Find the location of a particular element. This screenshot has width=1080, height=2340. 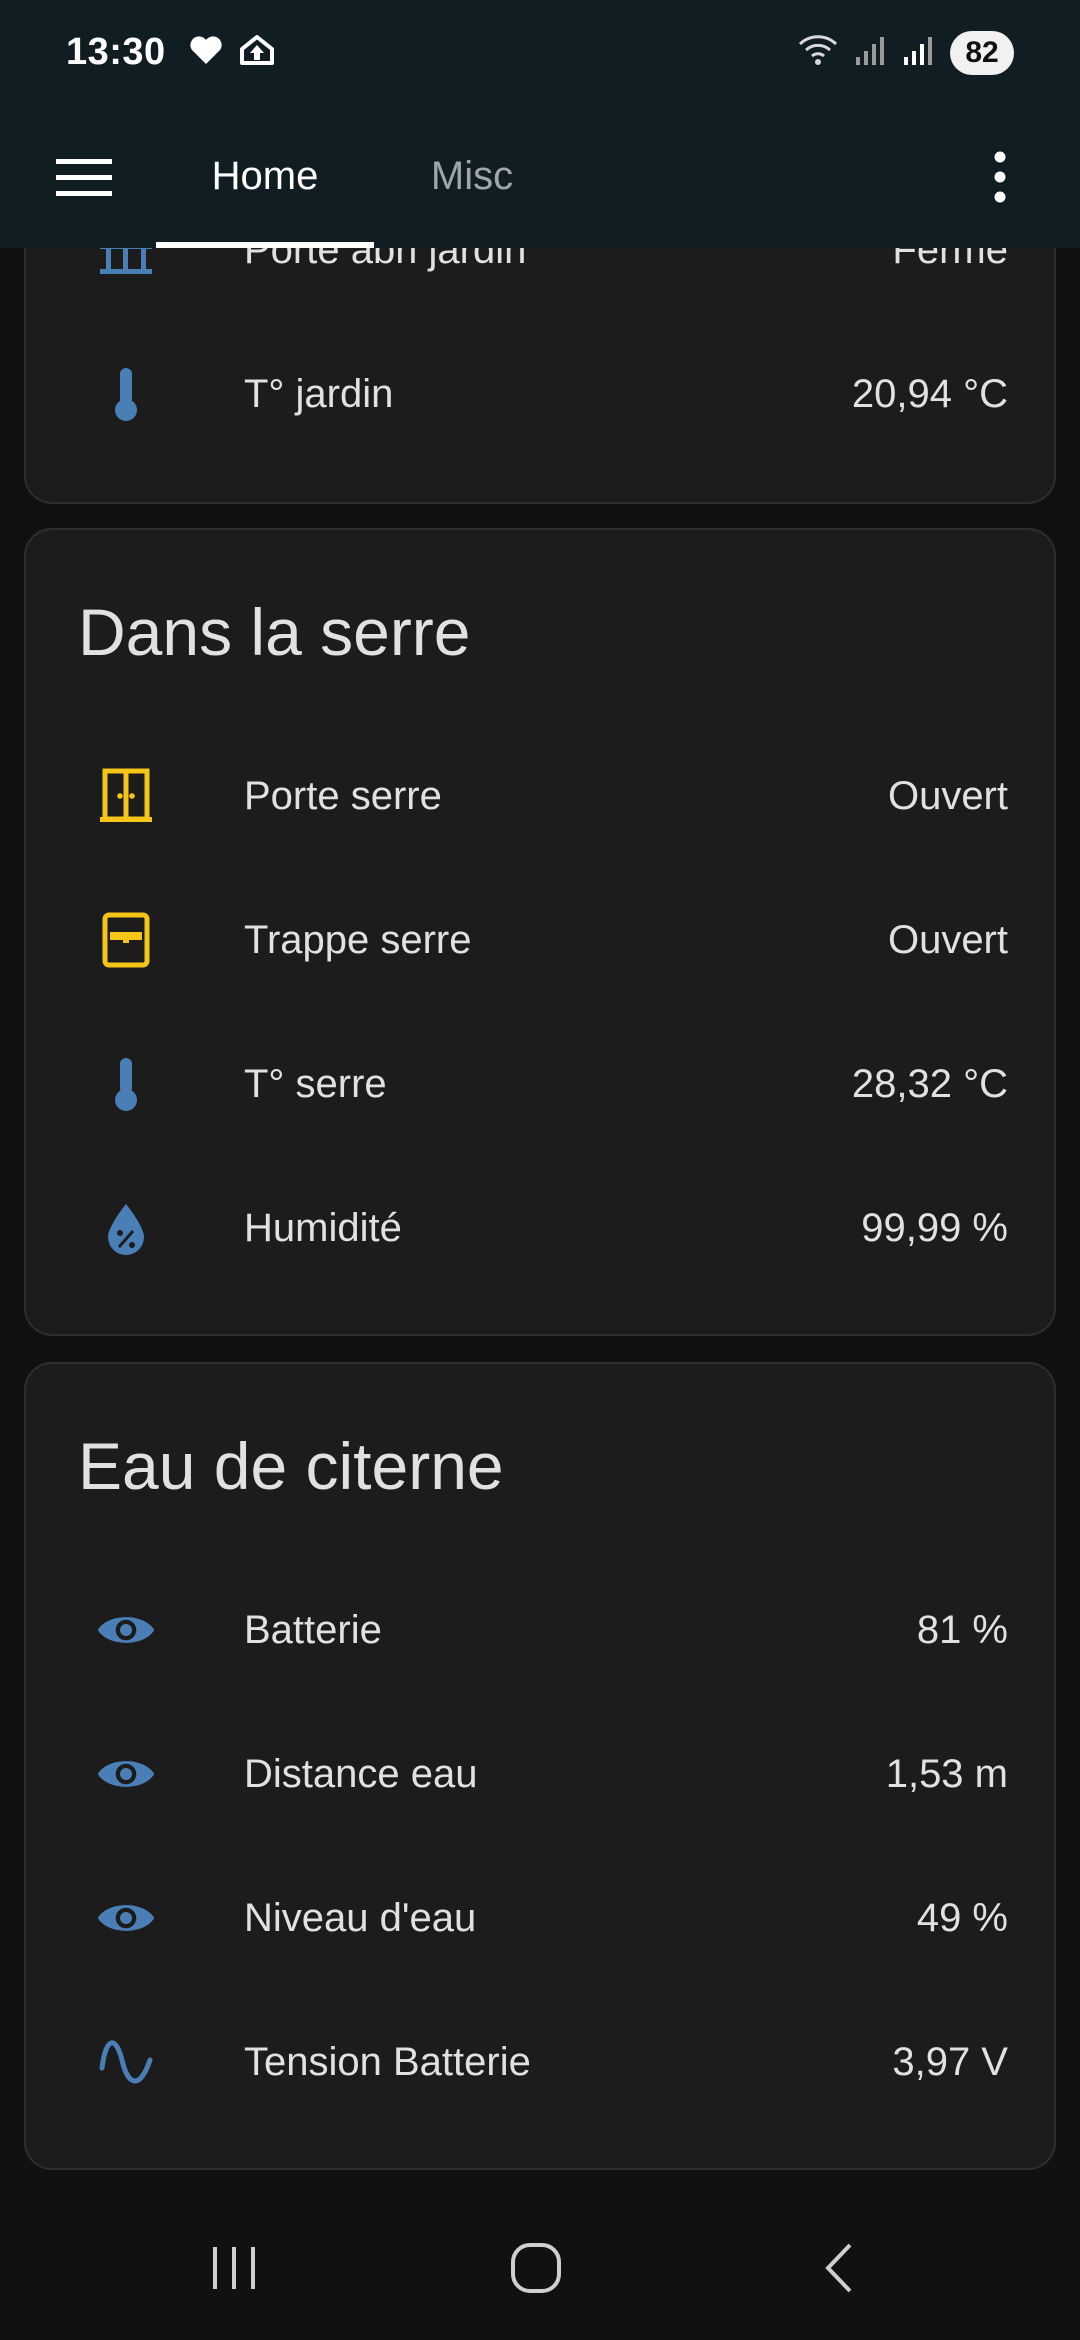

window-open-icon is located at coordinates (126, 940).